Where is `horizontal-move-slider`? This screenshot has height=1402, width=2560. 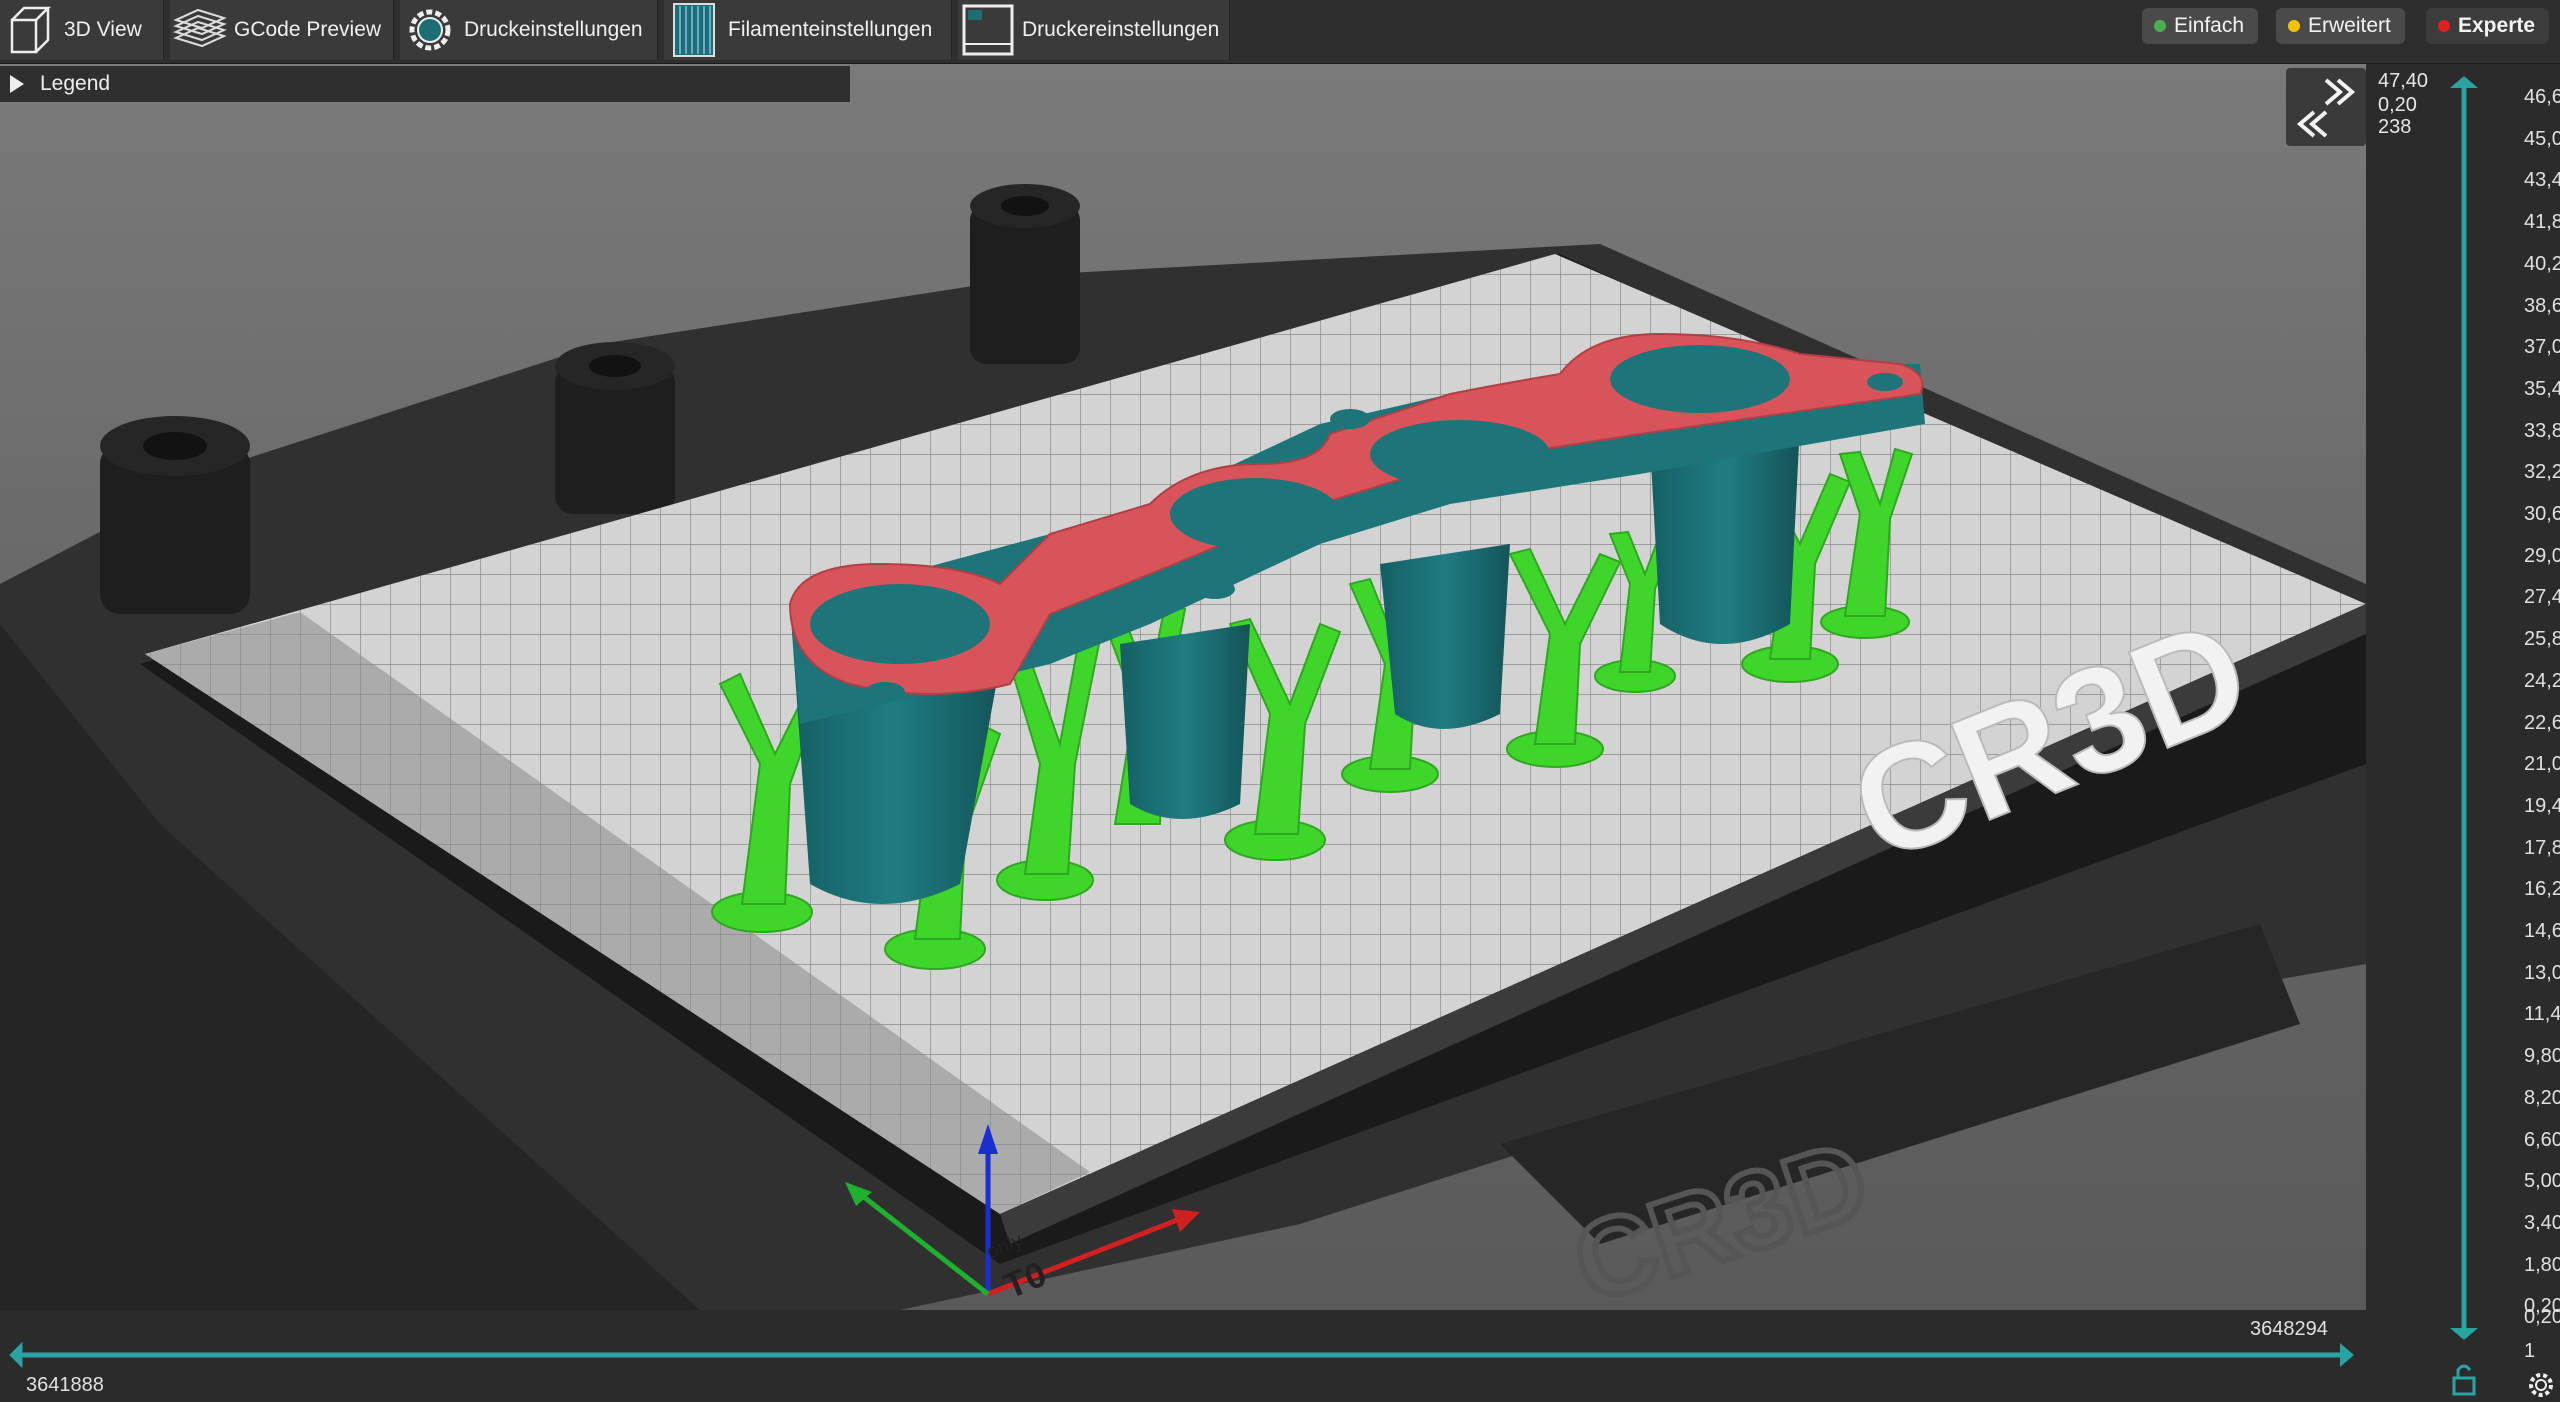
horizontal-move-slider is located at coordinates (1183, 1355).